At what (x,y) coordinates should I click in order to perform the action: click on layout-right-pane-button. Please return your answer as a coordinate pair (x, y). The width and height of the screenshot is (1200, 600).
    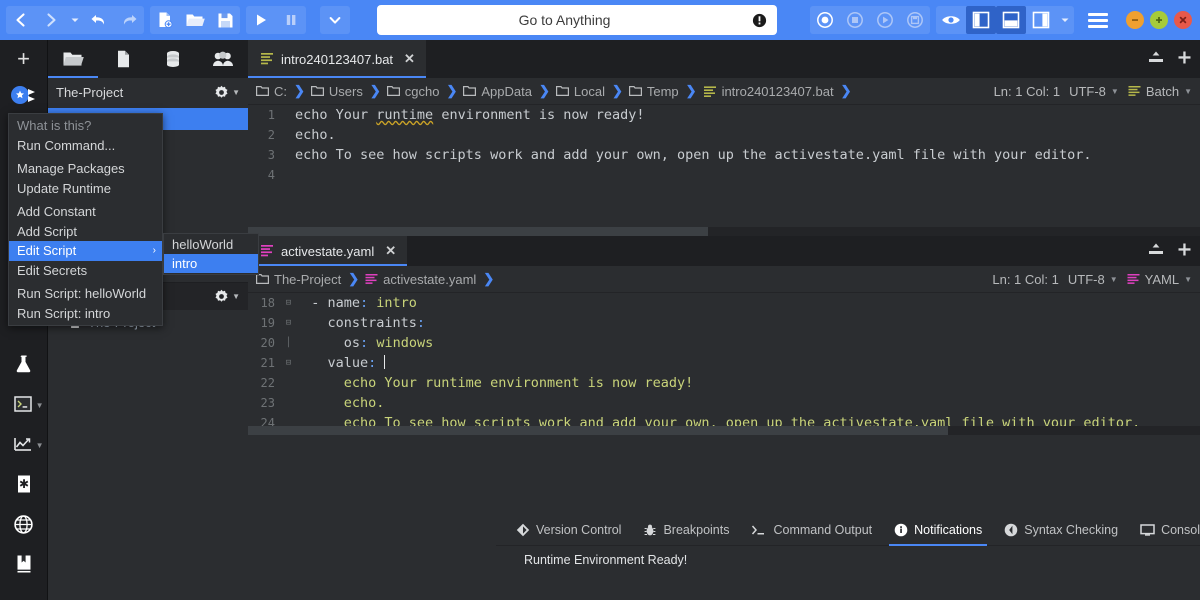
    Looking at the image, I should click on (1041, 20).